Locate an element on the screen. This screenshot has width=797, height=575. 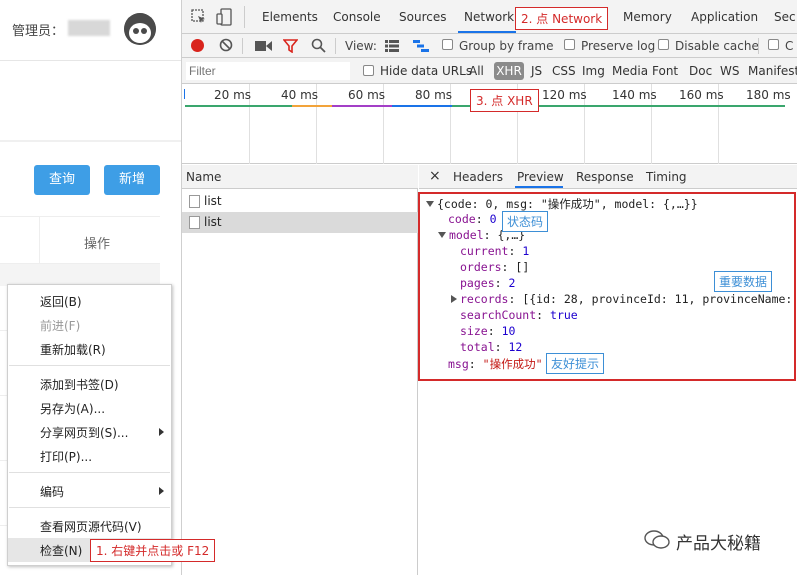
menu-item-view-source: 查看网页源代码(V) is located at coordinates (91, 526).